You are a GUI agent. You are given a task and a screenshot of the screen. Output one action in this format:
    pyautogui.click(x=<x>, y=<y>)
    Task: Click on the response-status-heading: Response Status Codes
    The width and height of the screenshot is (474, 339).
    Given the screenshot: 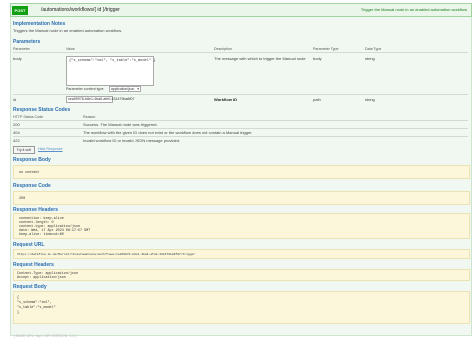 What is the action you would take?
    pyautogui.click(x=42, y=110)
    